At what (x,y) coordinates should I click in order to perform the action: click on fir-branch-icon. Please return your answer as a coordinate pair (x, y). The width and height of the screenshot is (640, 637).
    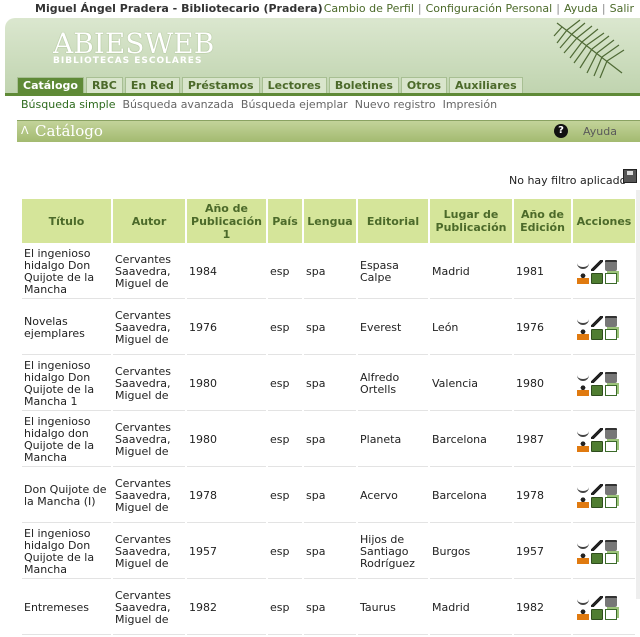
    Looking at the image, I should click on (589, 49).